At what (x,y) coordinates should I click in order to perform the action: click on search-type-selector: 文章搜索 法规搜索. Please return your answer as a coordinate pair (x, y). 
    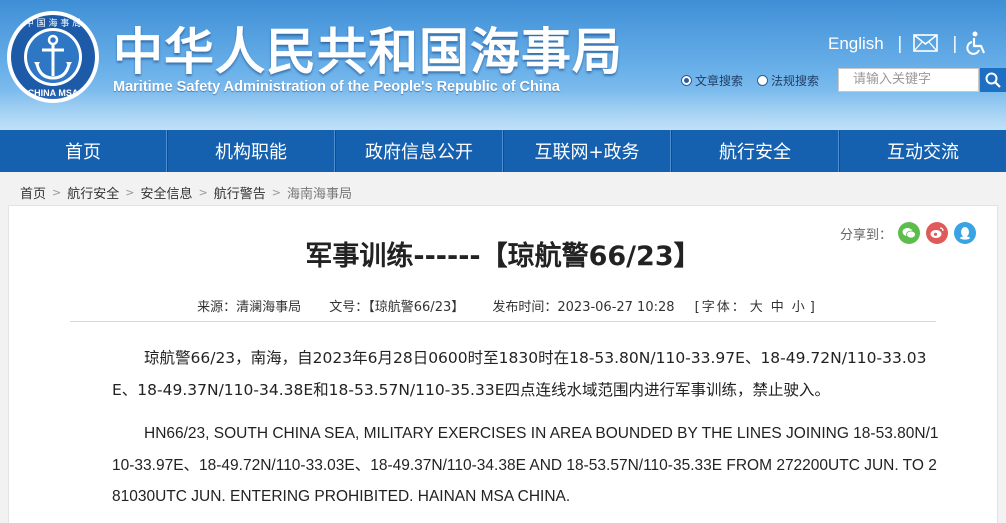
    Looking at the image, I should click on (757, 80).